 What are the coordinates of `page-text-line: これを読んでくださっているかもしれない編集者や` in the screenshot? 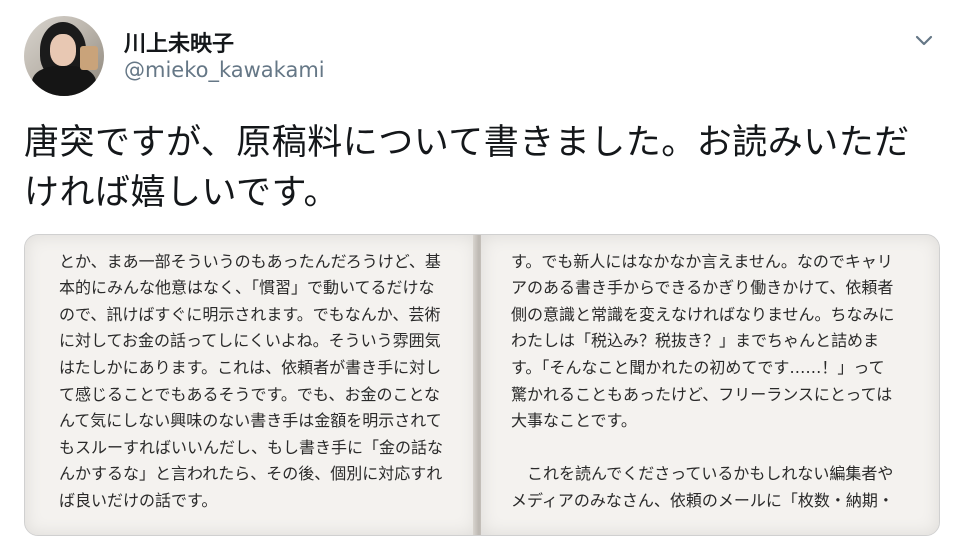 It's located at (702, 474).